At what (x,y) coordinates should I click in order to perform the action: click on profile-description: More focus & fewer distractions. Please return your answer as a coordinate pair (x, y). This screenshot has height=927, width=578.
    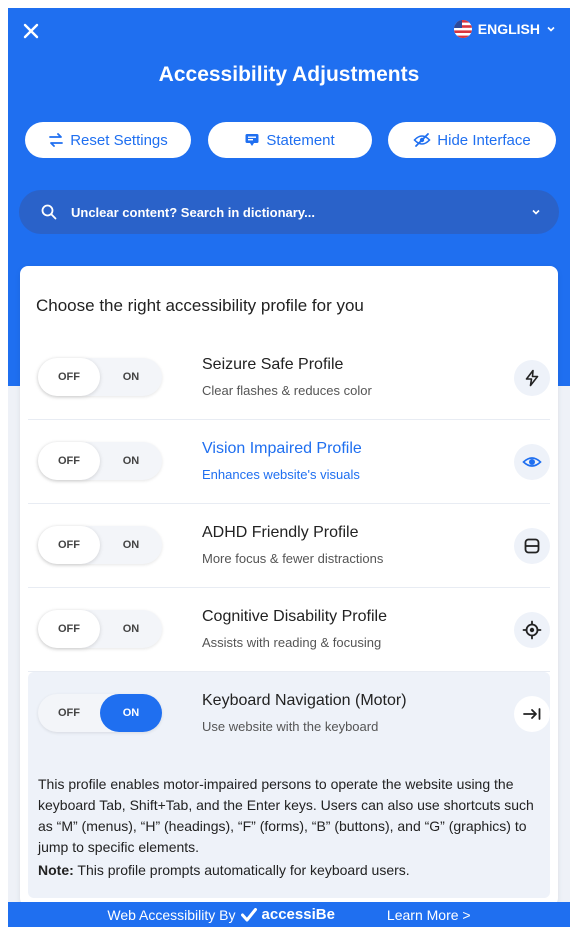
    Looking at the image, I should click on (293, 558).